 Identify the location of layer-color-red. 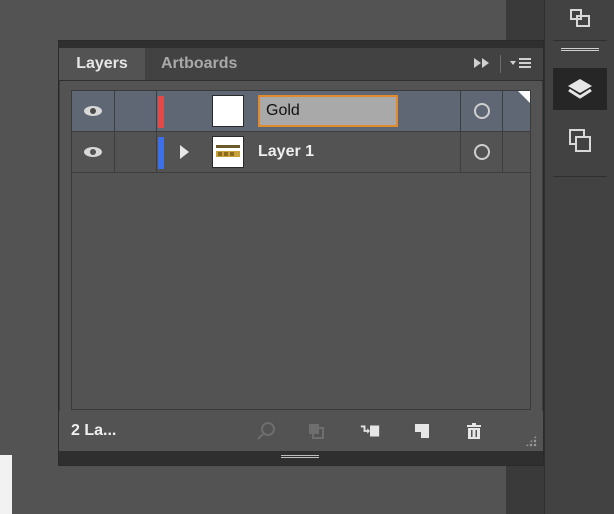
(161, 112).